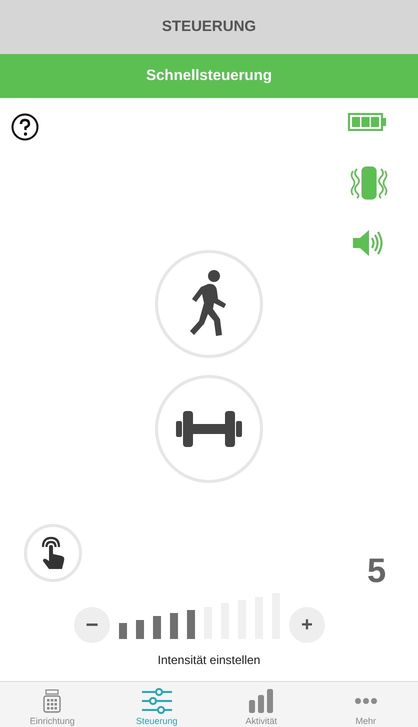 This screenshot has width=418, height=727. I want to click on section-title: Schnellsteuerung, so click(209, 76).